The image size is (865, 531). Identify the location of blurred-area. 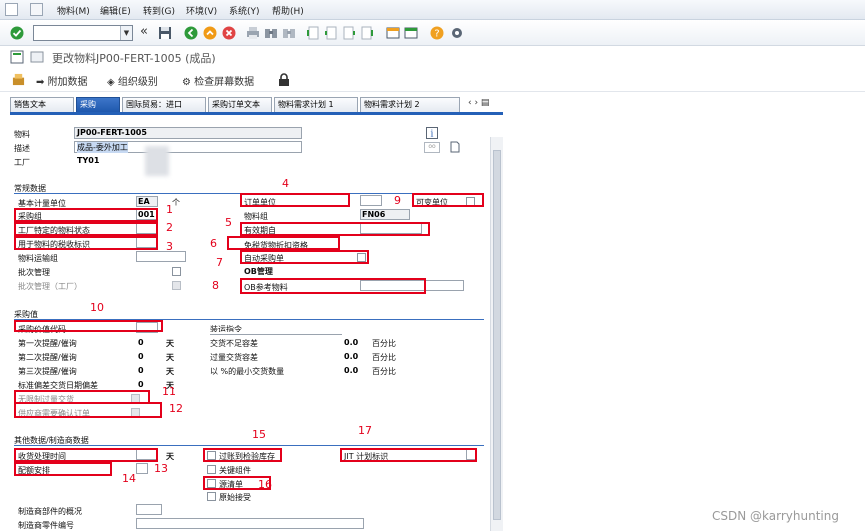
(157, 161).